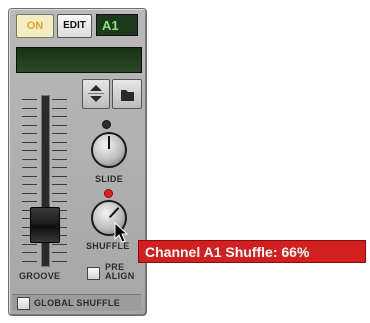 The image size is (370, 323). Describe the element at coordinates (74, 26) in the screenshot. I see `edit-button: EDIT` at that location.